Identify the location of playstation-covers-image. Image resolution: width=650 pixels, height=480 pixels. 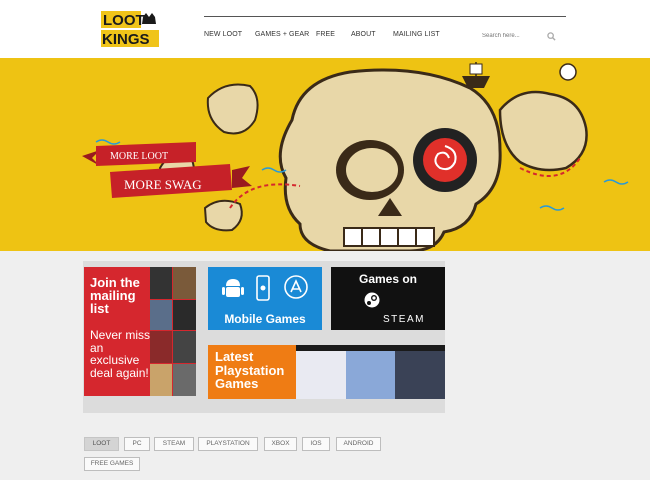
(370, 372).